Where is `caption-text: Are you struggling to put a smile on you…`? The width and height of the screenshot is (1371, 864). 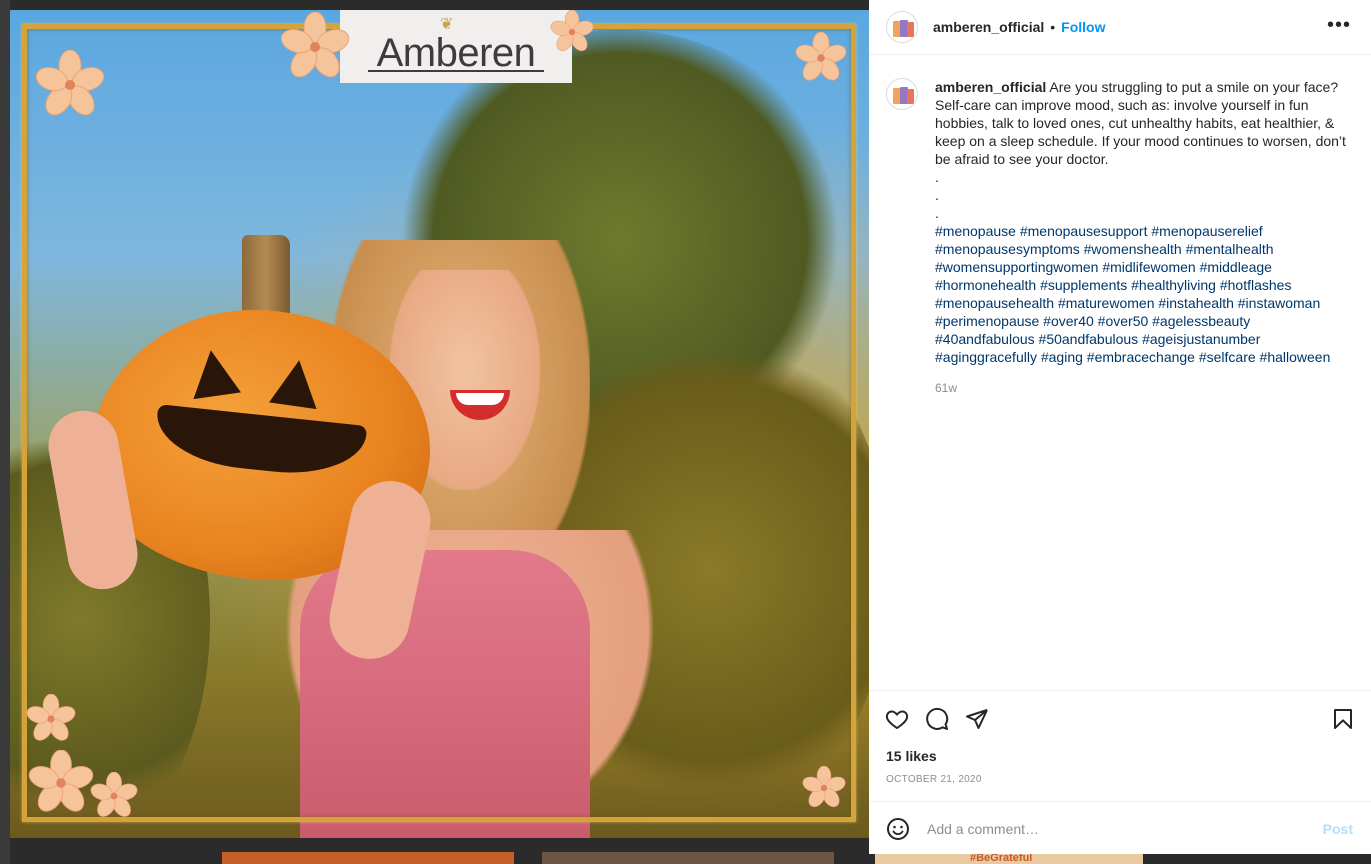
caption-text: Are you struggling to put a smile on you… is located at coordinates (1140, 150).